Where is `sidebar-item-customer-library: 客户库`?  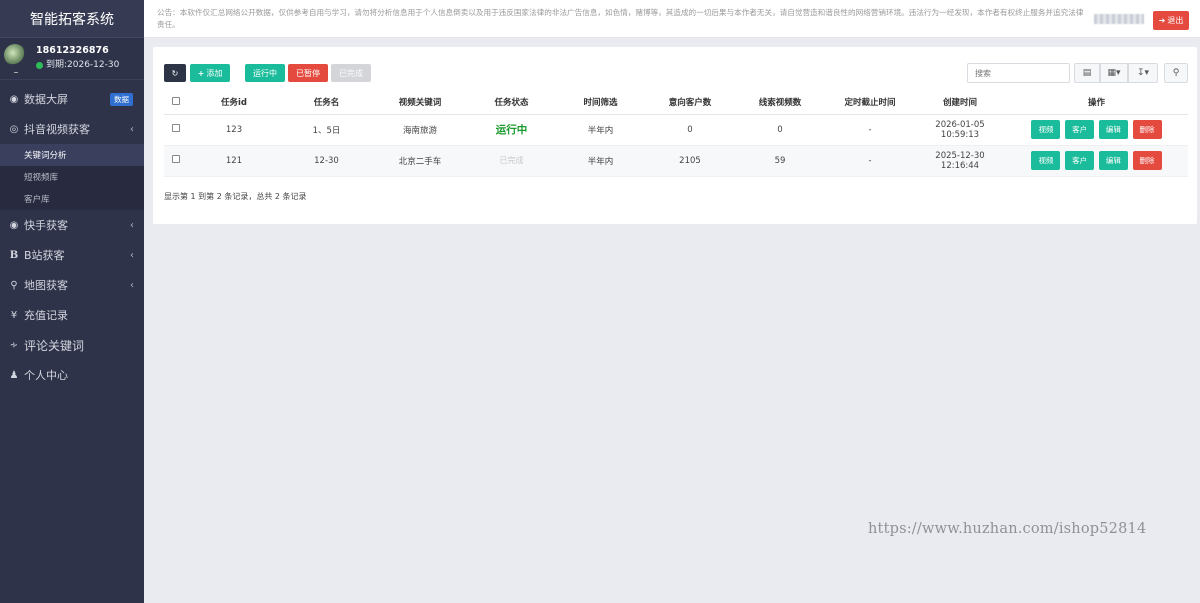
sidebar-item-customer-library: 客户库 is located at coordinates (72, 199).